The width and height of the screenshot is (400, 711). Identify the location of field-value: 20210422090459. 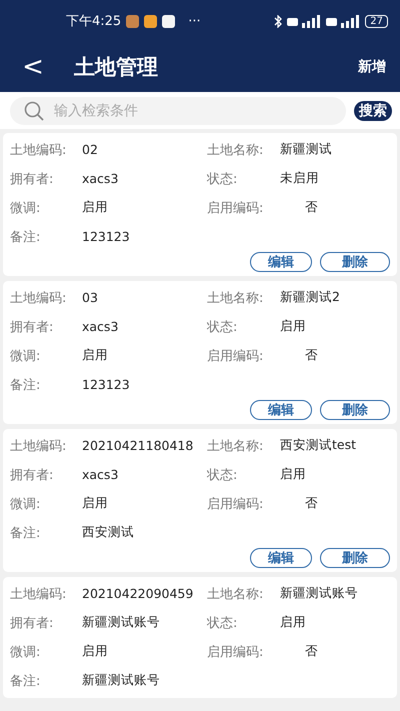
(138, 593).